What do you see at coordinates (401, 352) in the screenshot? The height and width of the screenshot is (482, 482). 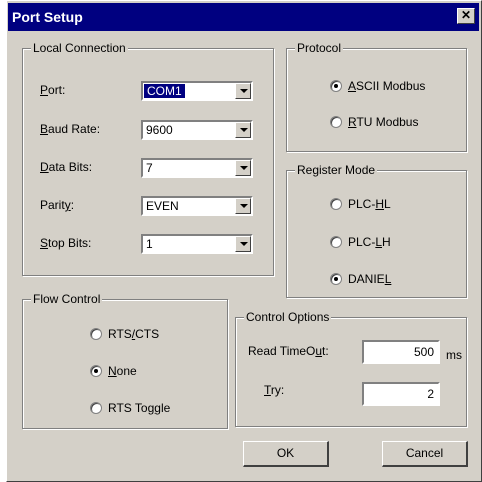 I see `read-timeout-input: 500` at bounding box center [401, 352].